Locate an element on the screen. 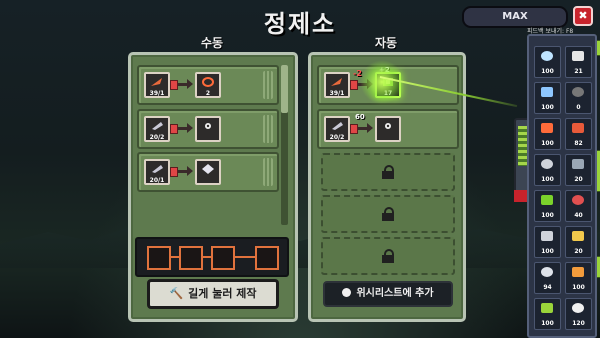 This screenshot has height=338, width=600. slime-icon is located at coordinates (547, 200).